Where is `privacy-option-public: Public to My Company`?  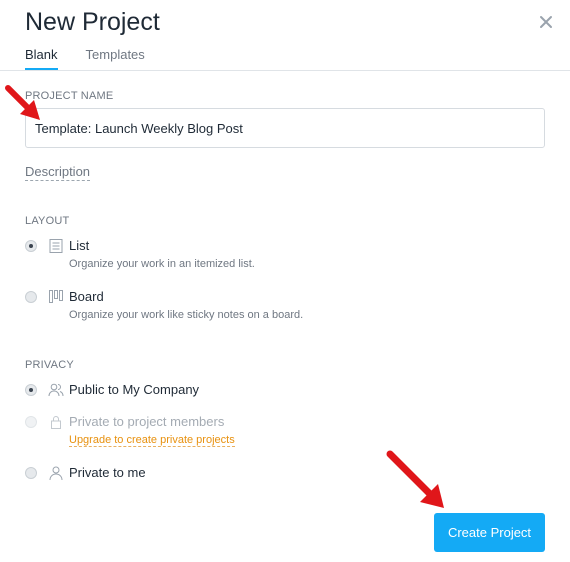 privacy-option-public: Public to My Company is located at coordinates (225, 392).